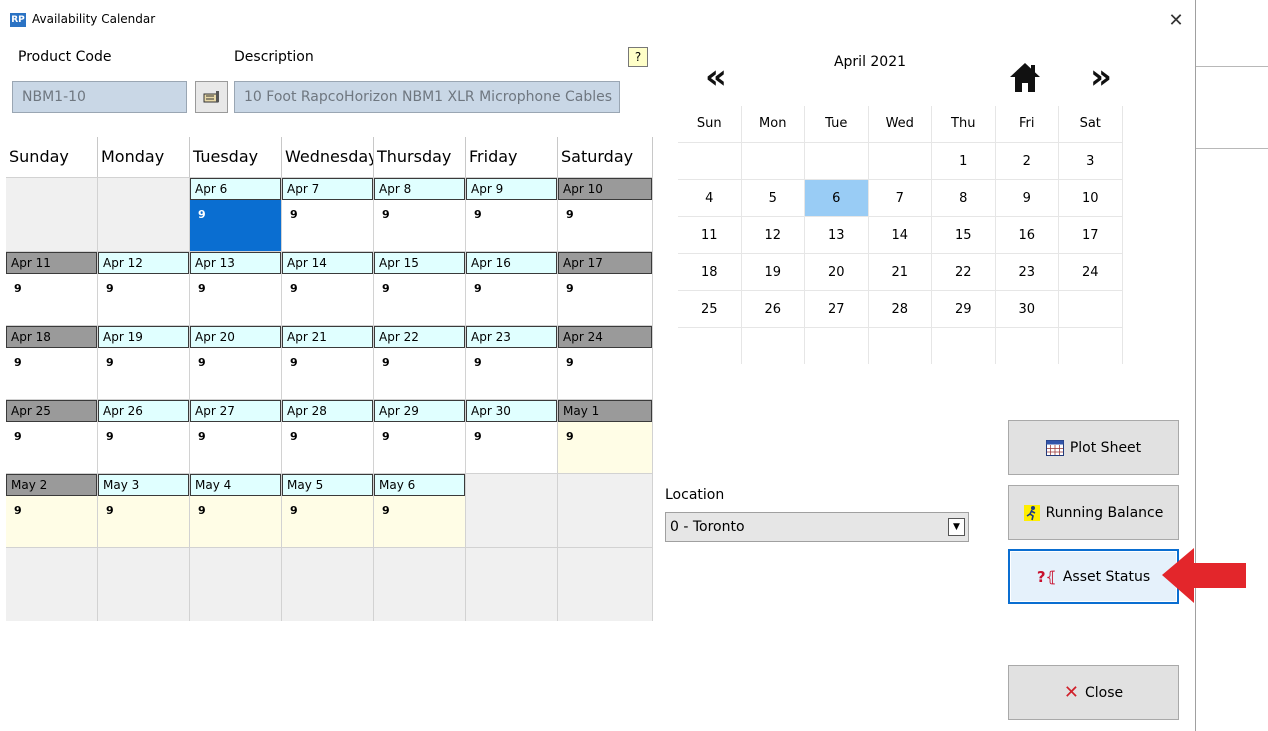 Image resolution: width=1268 pixels, height=731 pixels. I want to click on asset-status-button: ?⦃ Asset Status, so click(1093, 576).